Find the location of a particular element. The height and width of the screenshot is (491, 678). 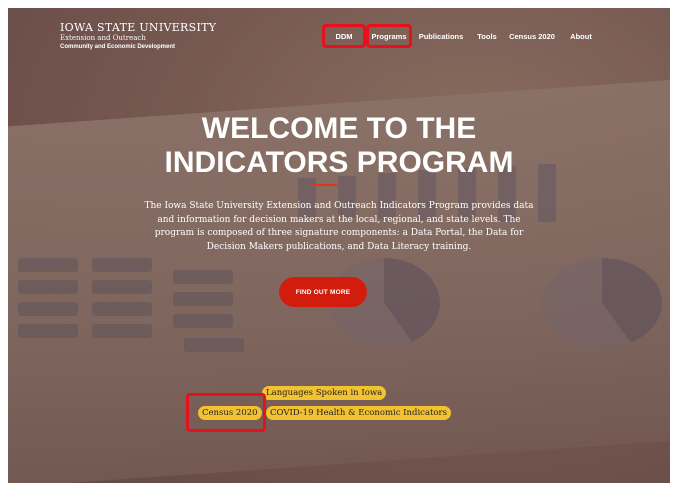

logo-extension-text: Extension and Outreach is located at coordinates (103, 38).